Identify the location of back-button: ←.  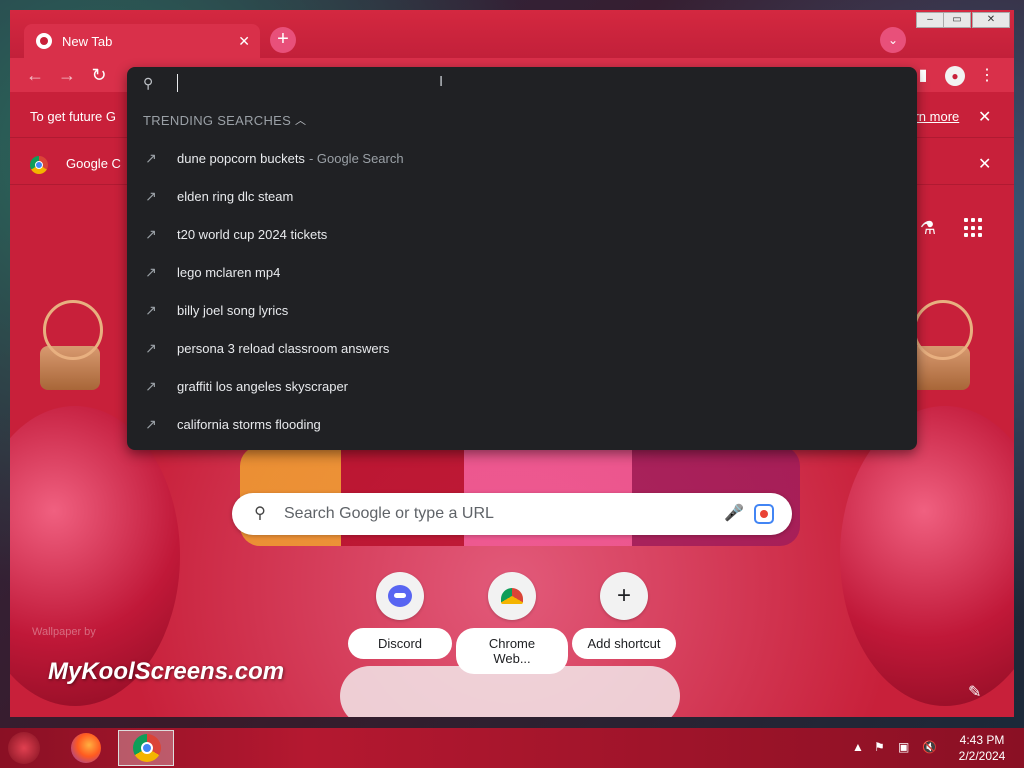
(35, 75).